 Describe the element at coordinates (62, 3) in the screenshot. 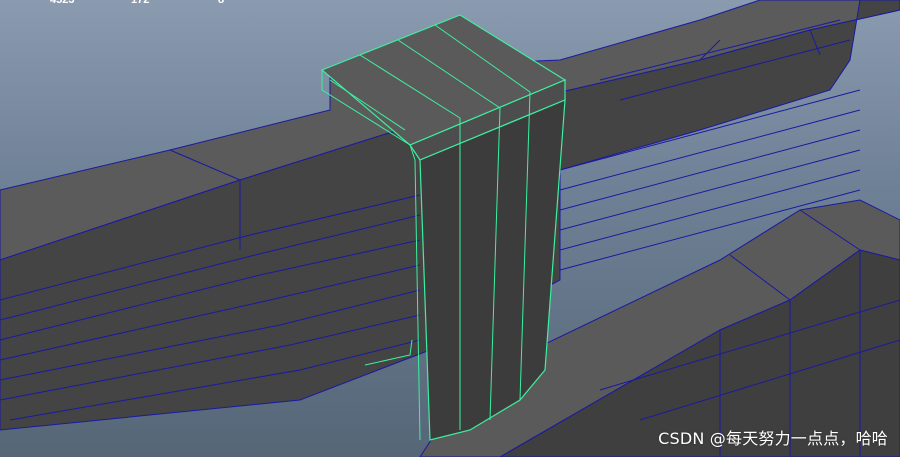

I see `hud-value-1: 4523` at that location.